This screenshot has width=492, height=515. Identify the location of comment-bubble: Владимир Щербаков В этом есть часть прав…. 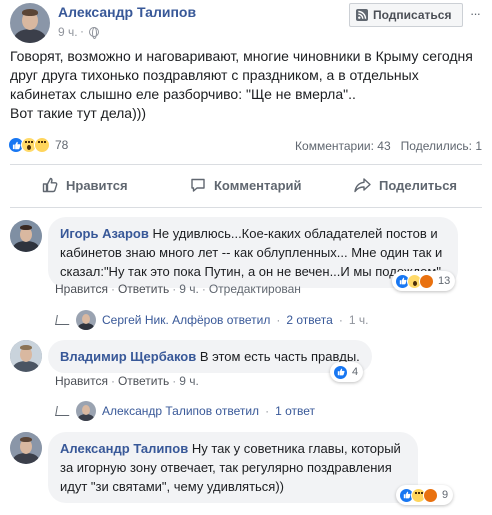
(210, 356).